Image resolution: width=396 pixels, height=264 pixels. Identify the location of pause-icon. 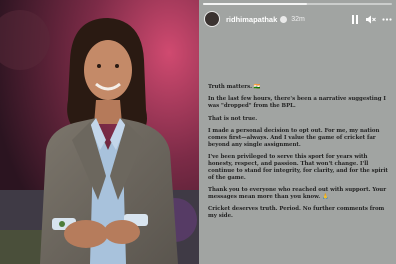
(355, 19).